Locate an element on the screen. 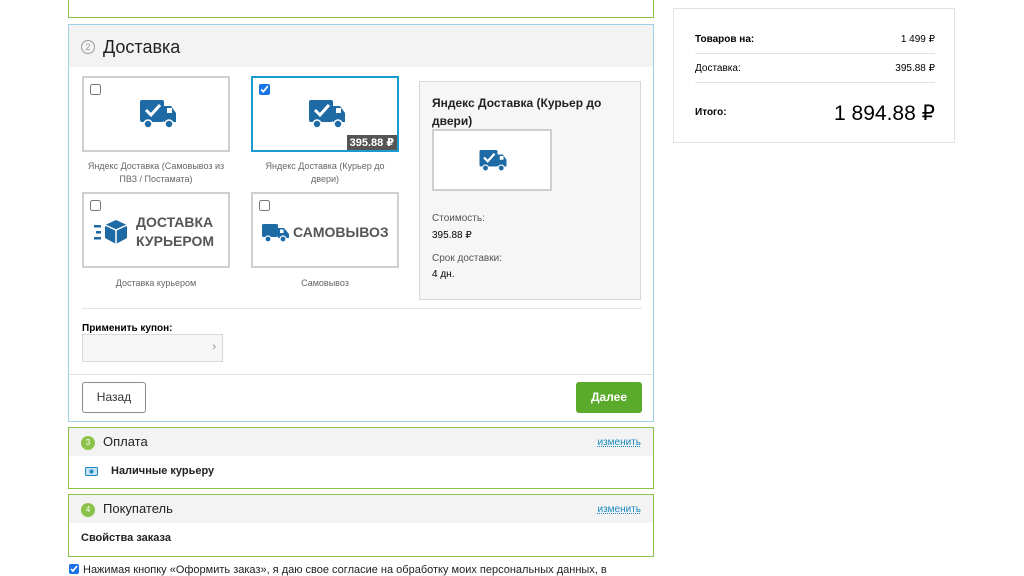 The height and width of the screenshot is (576, 1024). delivery-title: Доставка is located at coordinates (142, 47).